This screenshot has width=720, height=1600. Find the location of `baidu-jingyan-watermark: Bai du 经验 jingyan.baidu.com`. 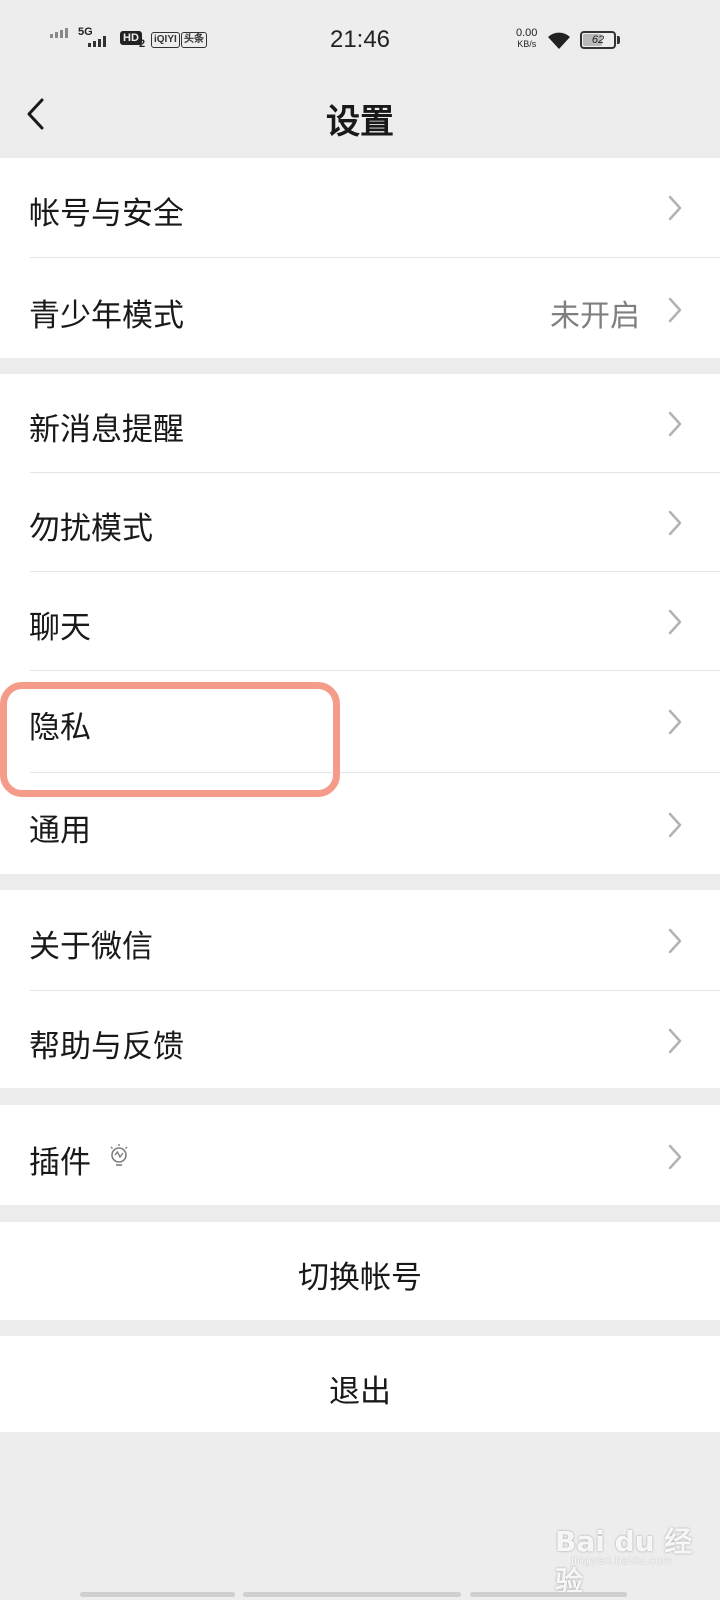

baidu-jingyan-watermark: Bai du 经验 jingyan.baidu.com is located at coordinates (630, 1559).